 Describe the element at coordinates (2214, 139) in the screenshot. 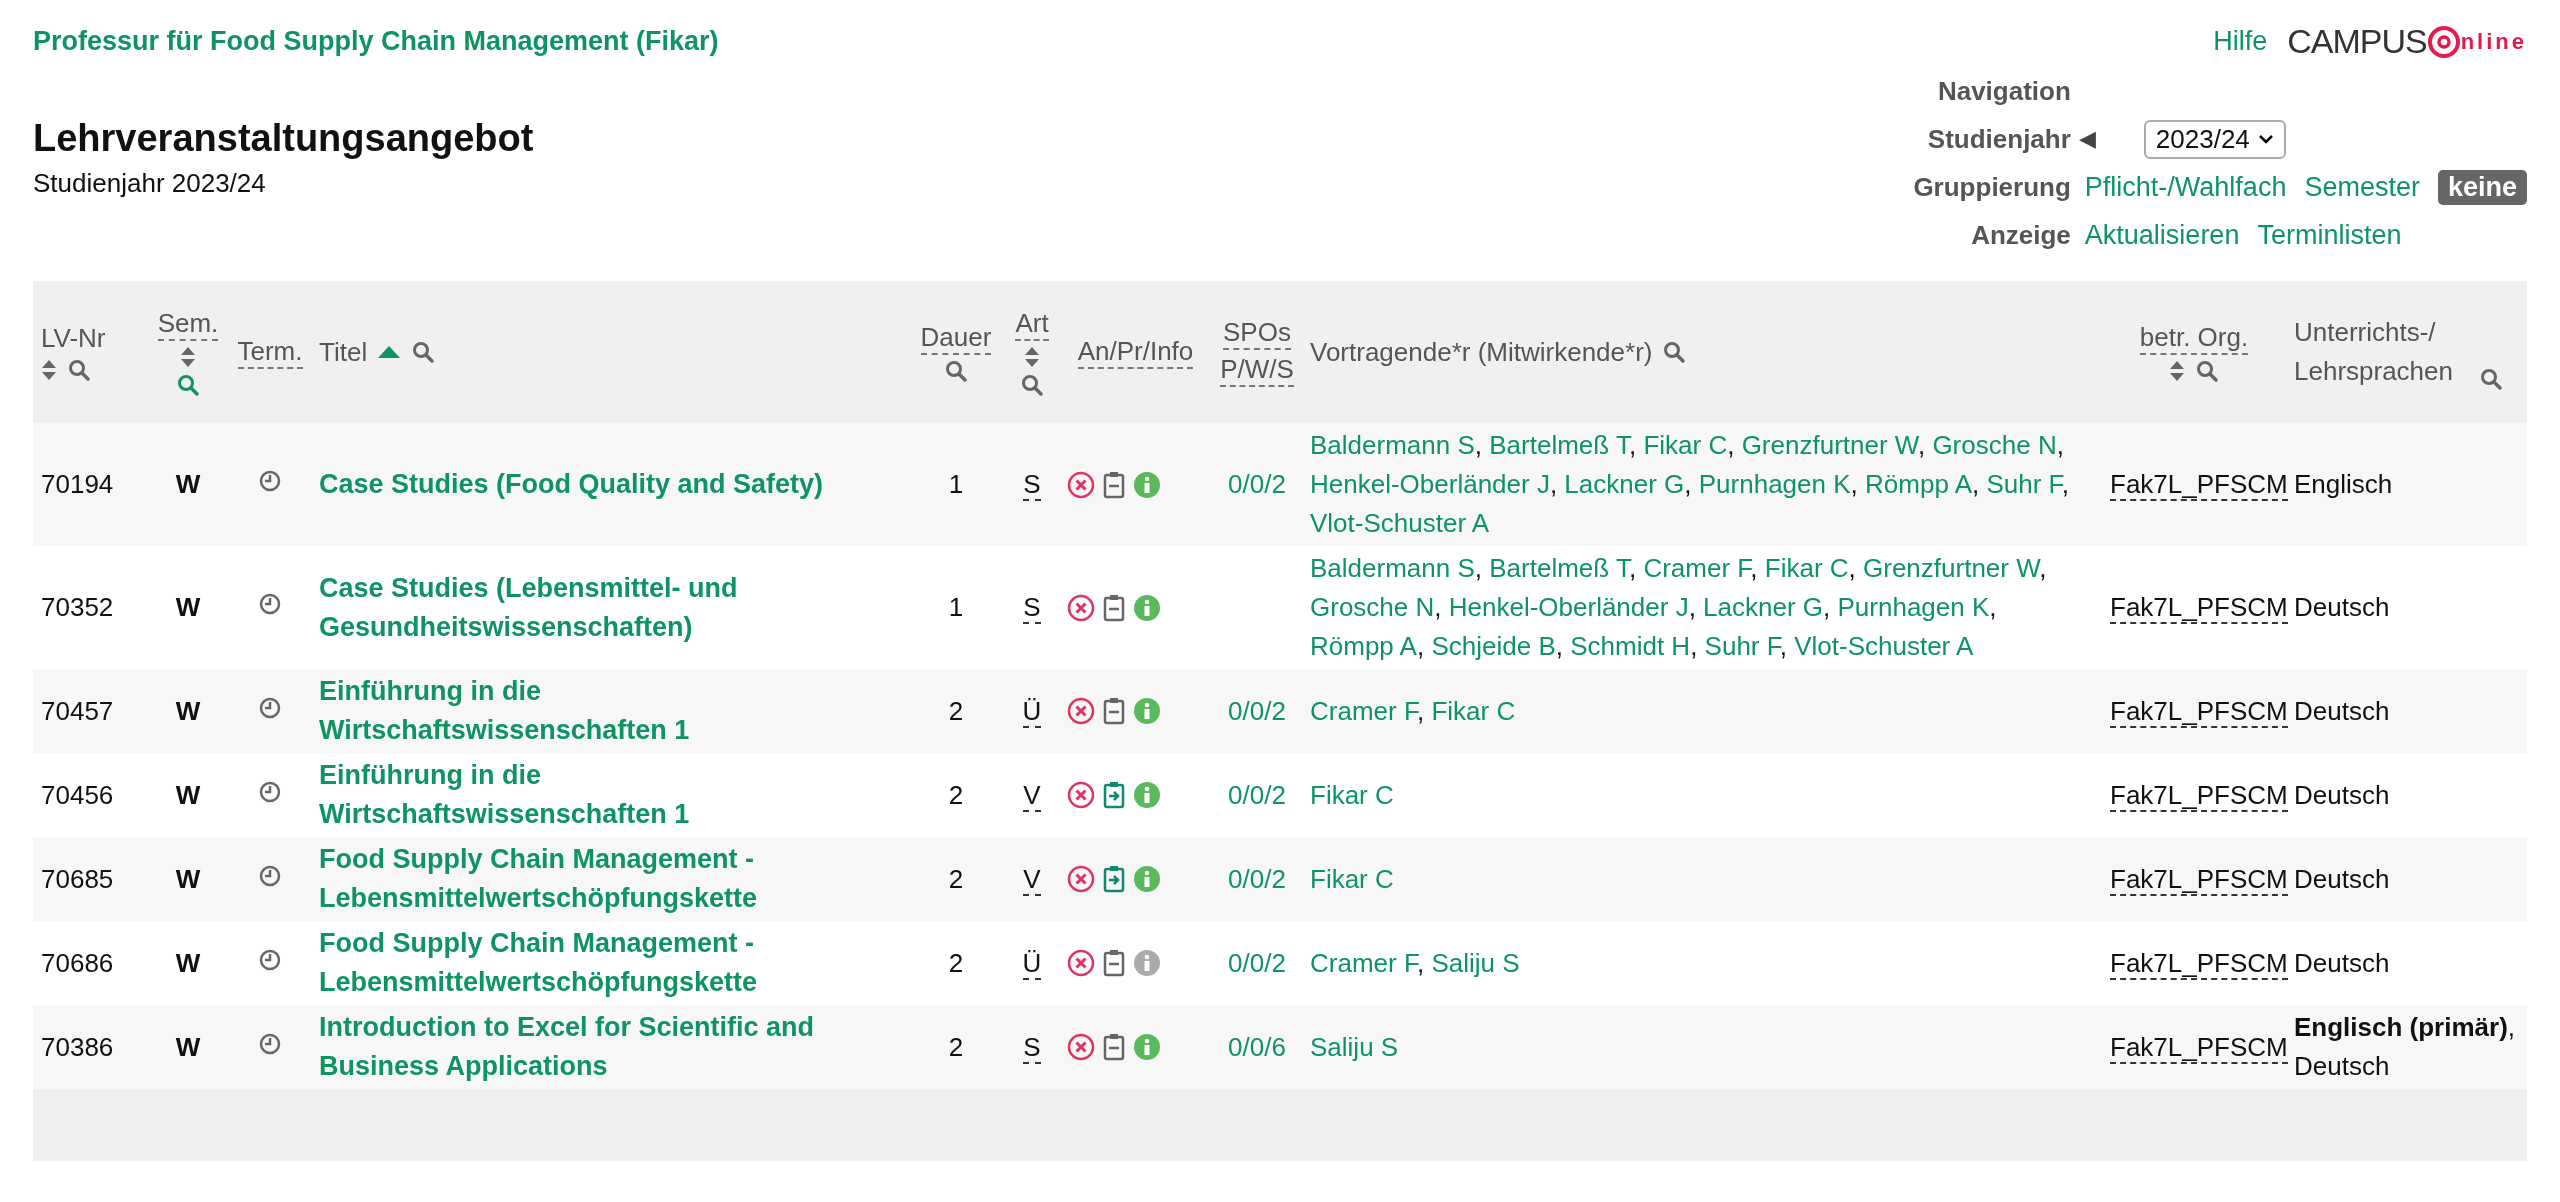

I see `year-select: 2023/24` at that location.